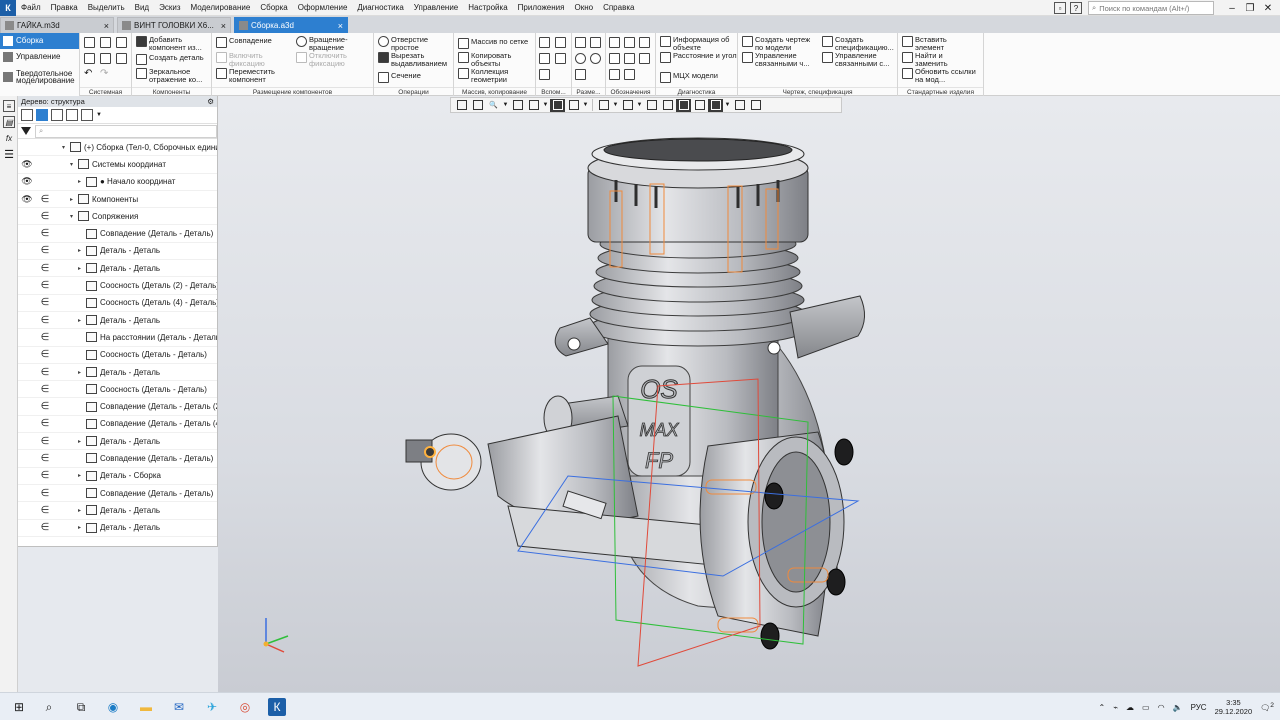 The image size is (1280, 720). I want to click on menu-item: Правка, so click(64, 8).